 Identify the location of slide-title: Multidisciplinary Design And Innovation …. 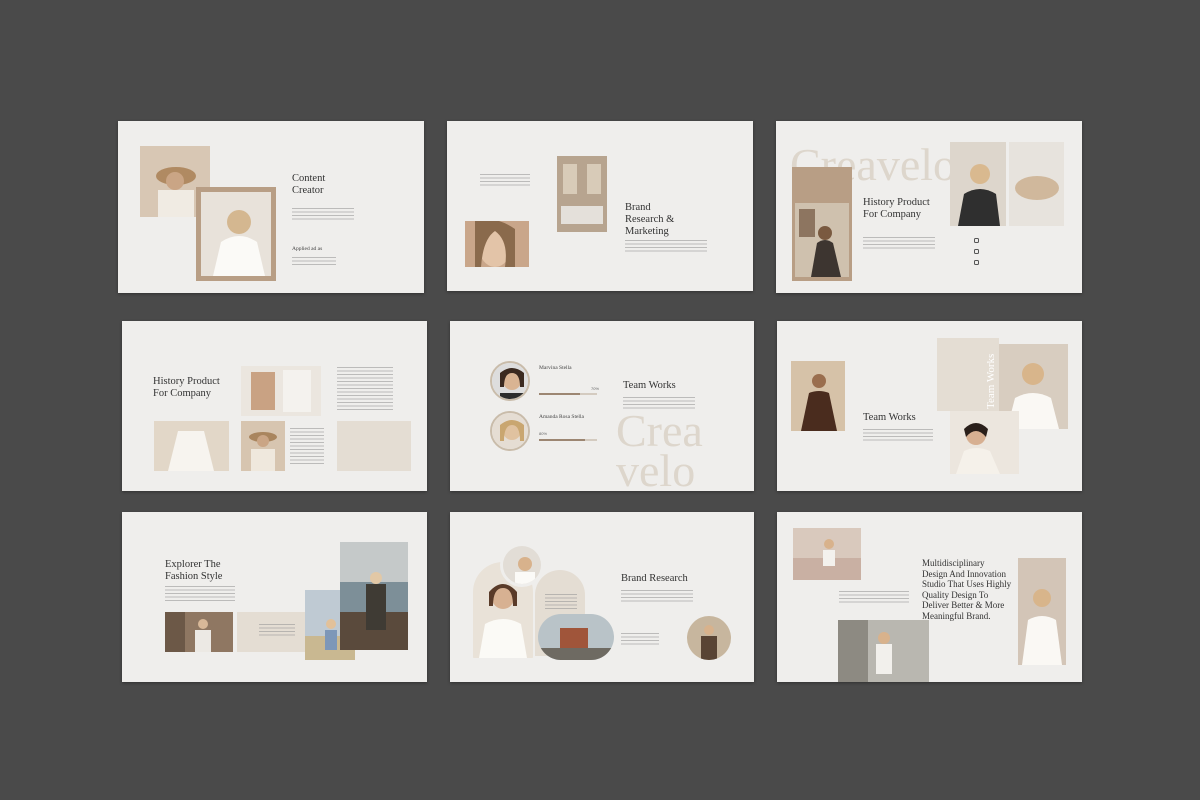
(967, 589).